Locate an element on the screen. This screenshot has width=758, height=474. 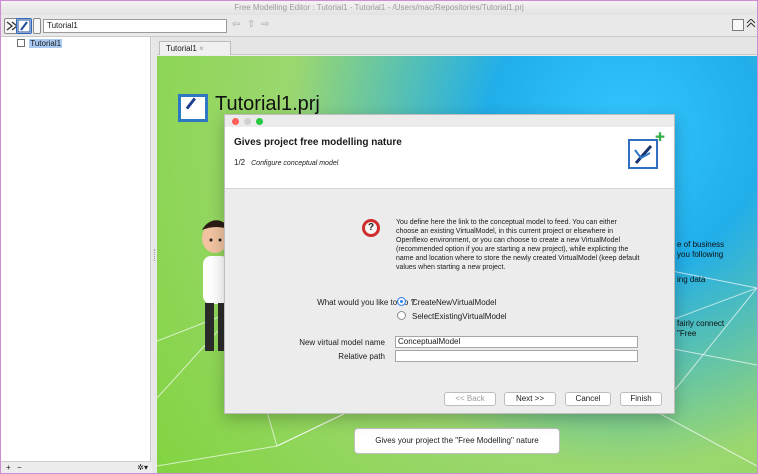
next-button: Next >> is located at coordinates (530, 399).